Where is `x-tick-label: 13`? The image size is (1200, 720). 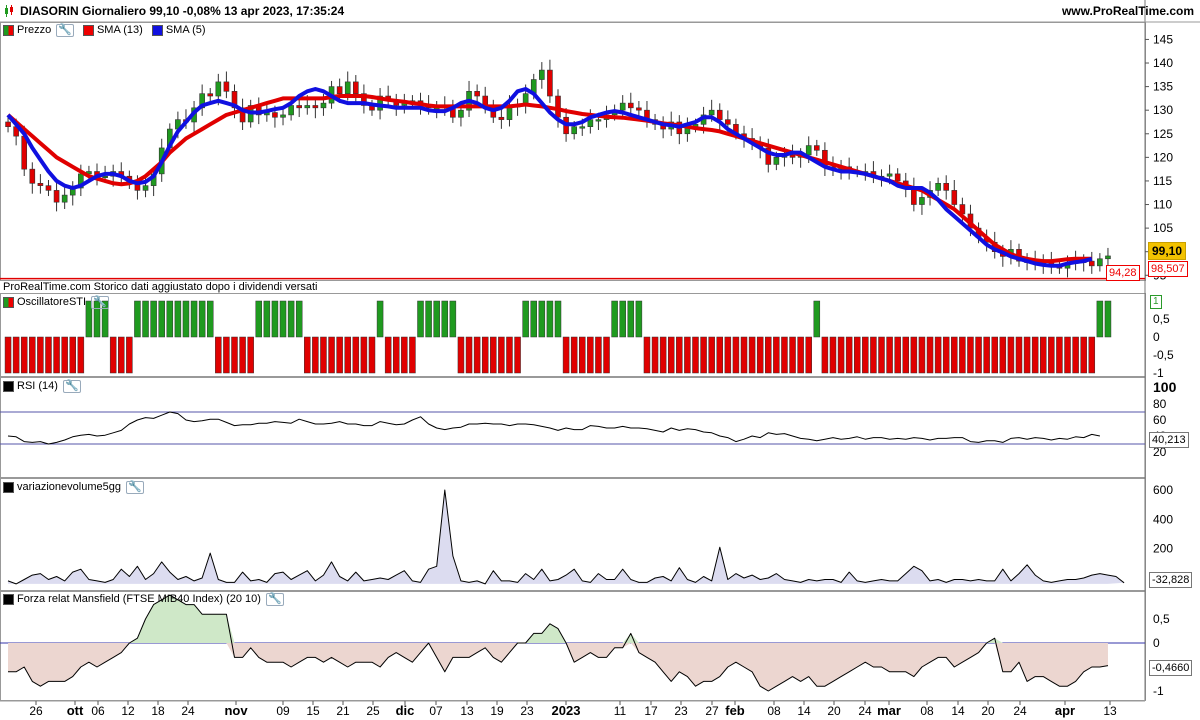
x-tick-label: 13 is located at coordinates (467, 711).